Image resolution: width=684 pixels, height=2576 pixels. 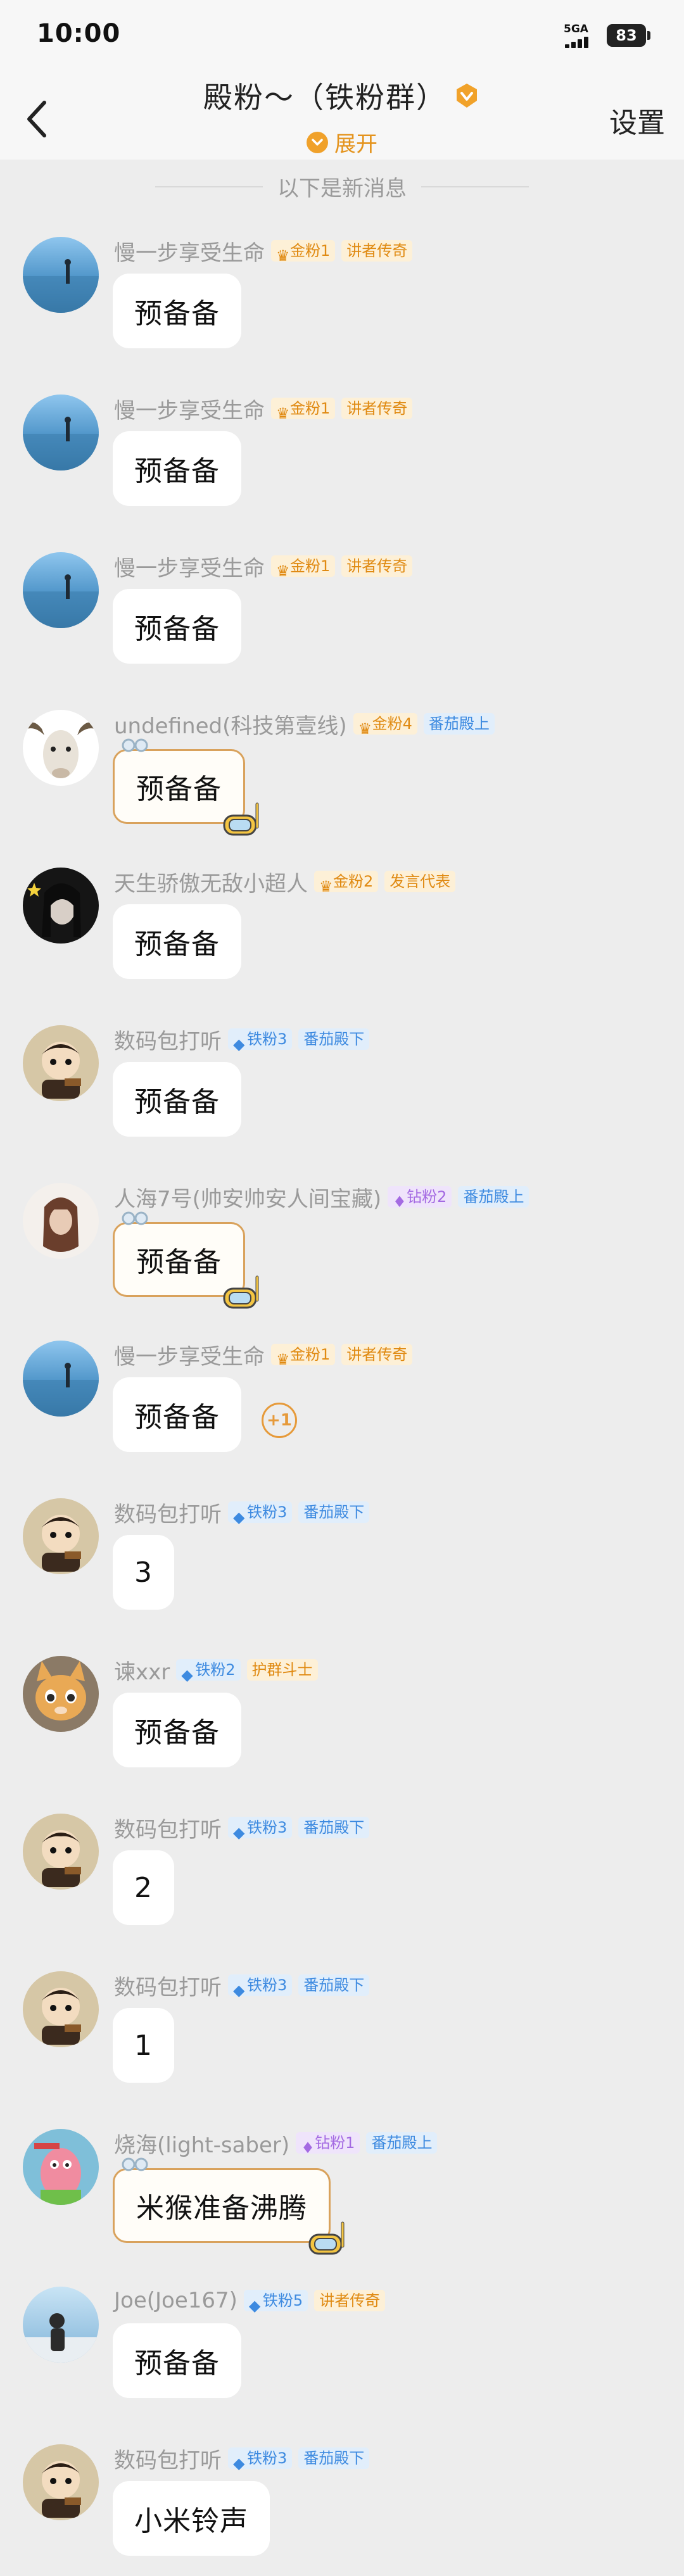 I want to click on network-type: 5GA, so click(x=576, y=29).